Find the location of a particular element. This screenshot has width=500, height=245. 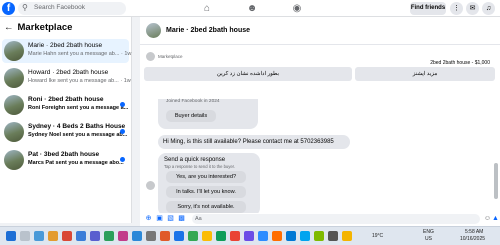

search-icon: ⚲ is located at coordinates (25, 7).